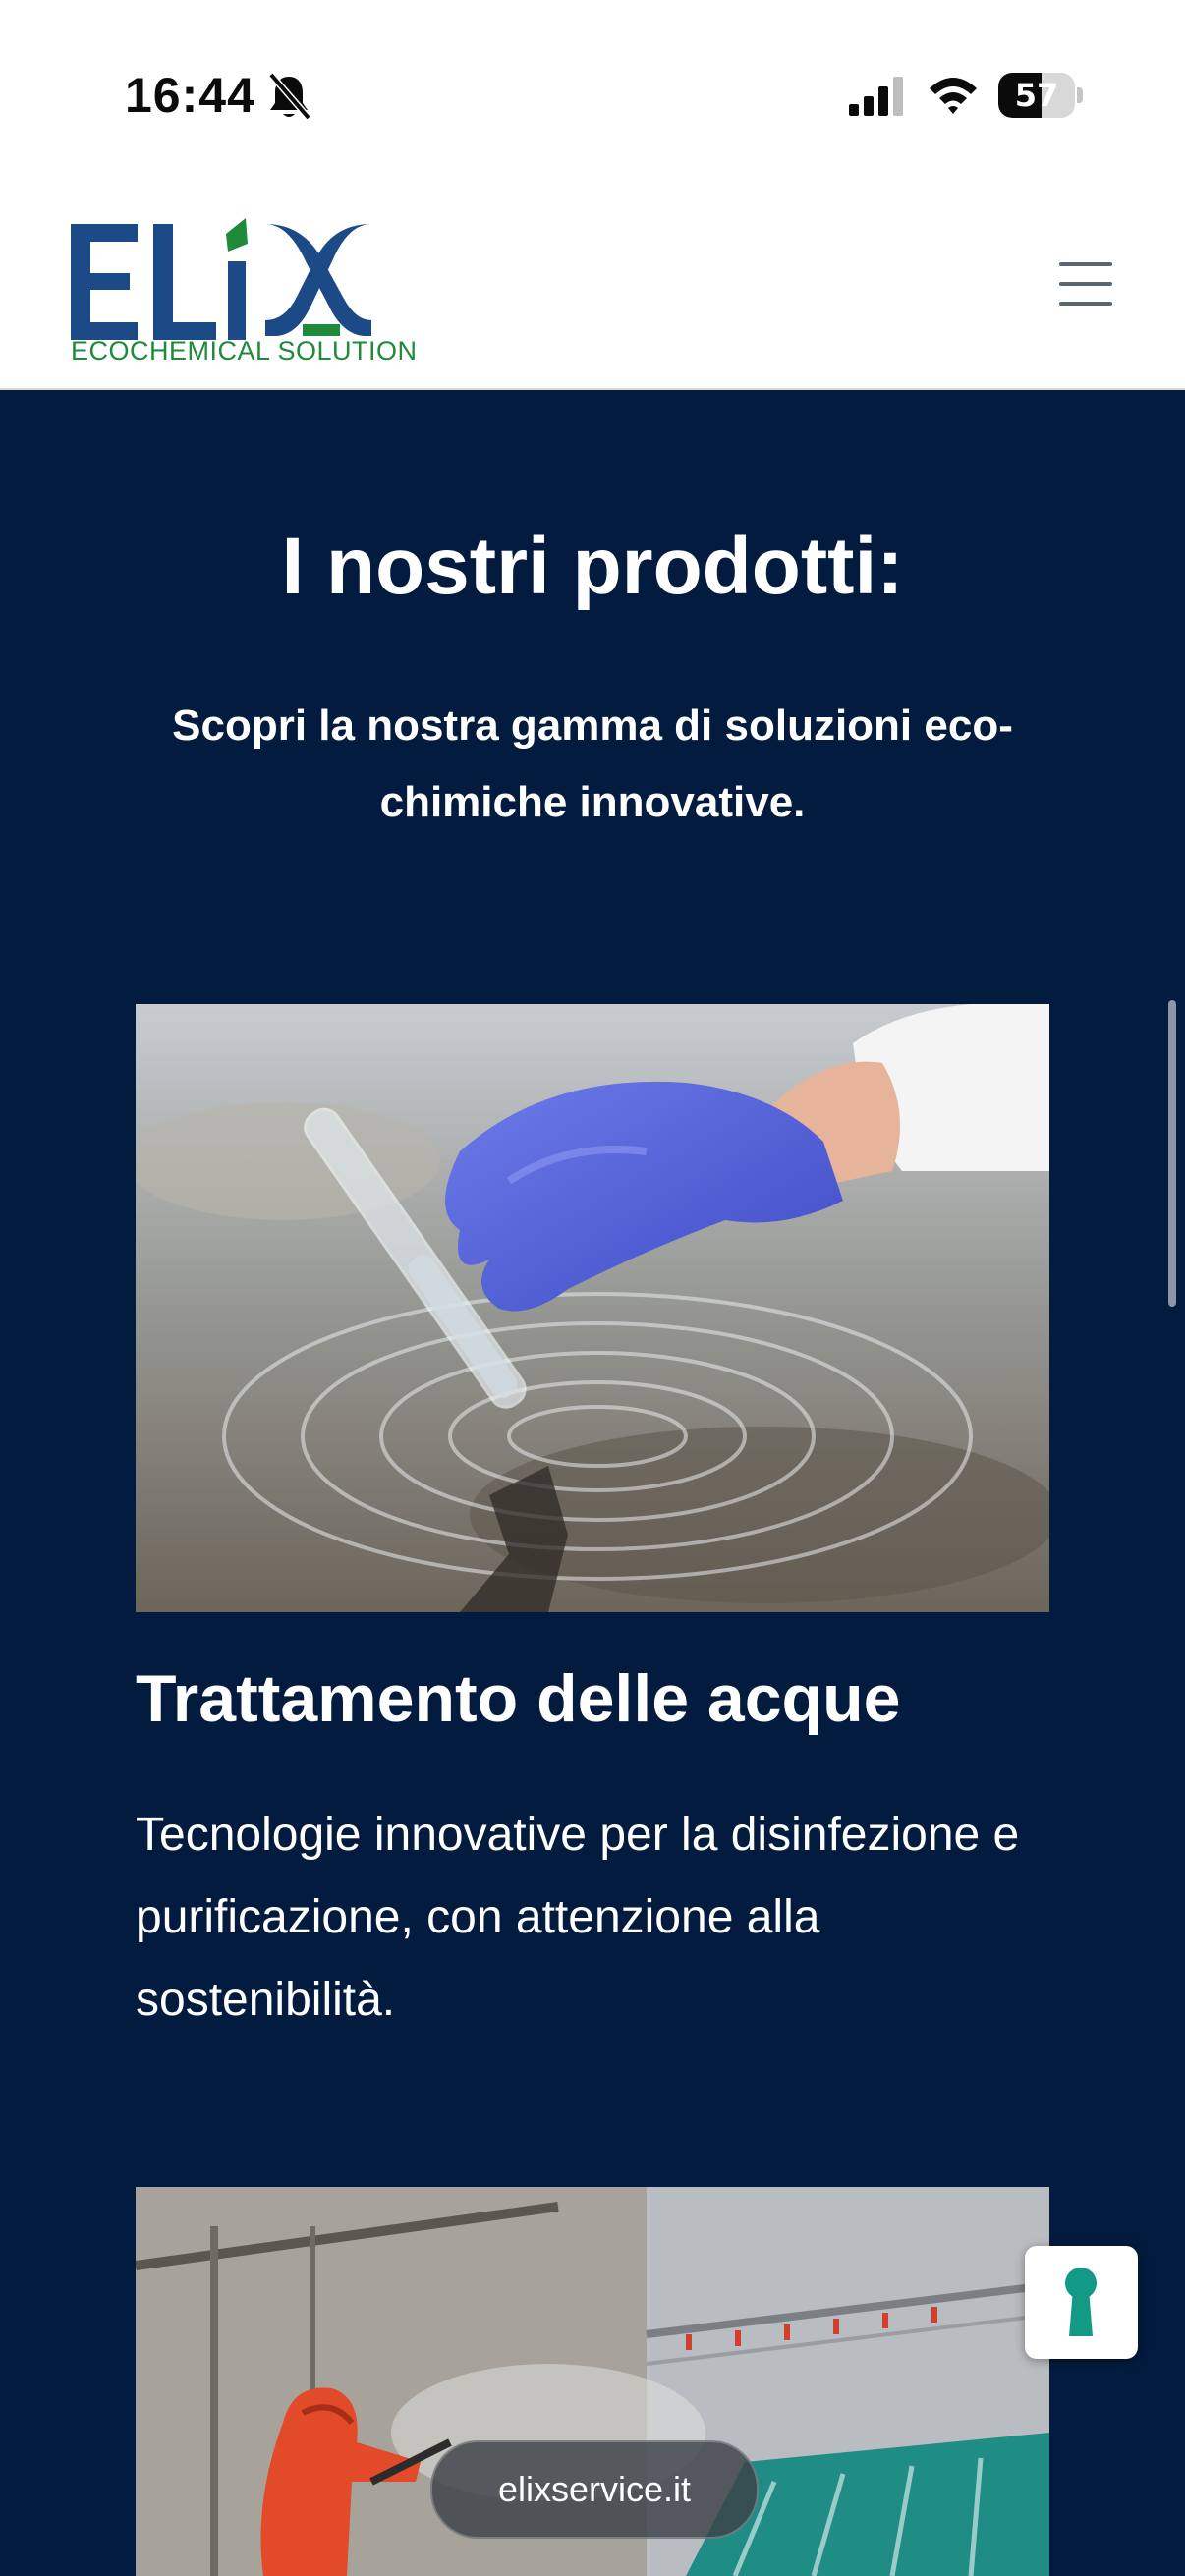  I want to click on cellular-signal-icon, so click(876, 96).